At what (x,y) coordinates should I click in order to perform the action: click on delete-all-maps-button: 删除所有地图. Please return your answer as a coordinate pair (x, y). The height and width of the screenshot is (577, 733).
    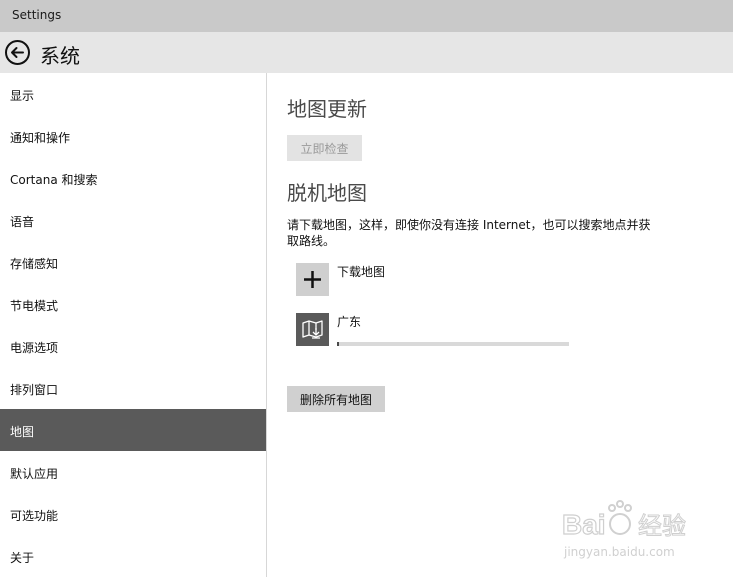
    Looking at the image, I should click on (336, 399).